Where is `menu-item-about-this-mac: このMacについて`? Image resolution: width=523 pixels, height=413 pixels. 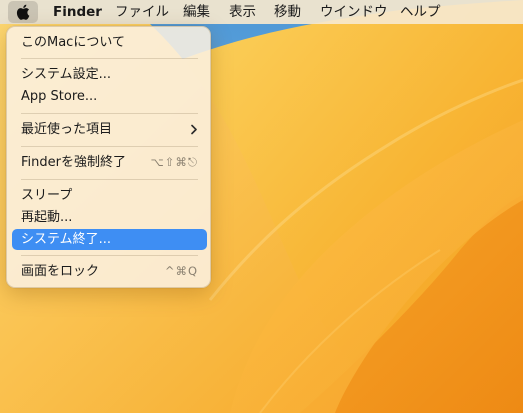 menu-item-about-this-mac: このMacについて is located at coordinates (109, 42).